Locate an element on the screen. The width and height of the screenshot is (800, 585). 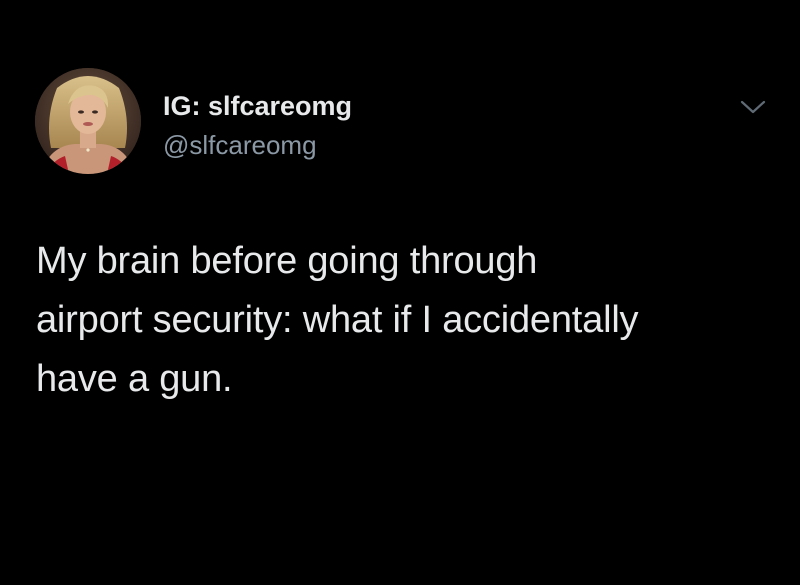
author-handle: @slfcareomg is located at coordinates (240, 145).